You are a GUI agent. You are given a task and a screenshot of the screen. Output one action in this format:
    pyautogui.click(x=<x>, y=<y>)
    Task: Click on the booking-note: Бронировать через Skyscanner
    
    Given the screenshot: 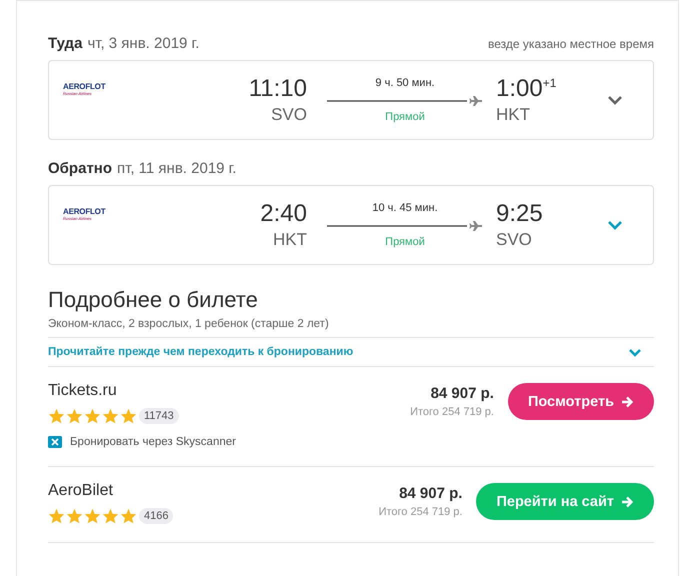 What is the action you would take?
    pyautogui.click(x=153, y=442)
    